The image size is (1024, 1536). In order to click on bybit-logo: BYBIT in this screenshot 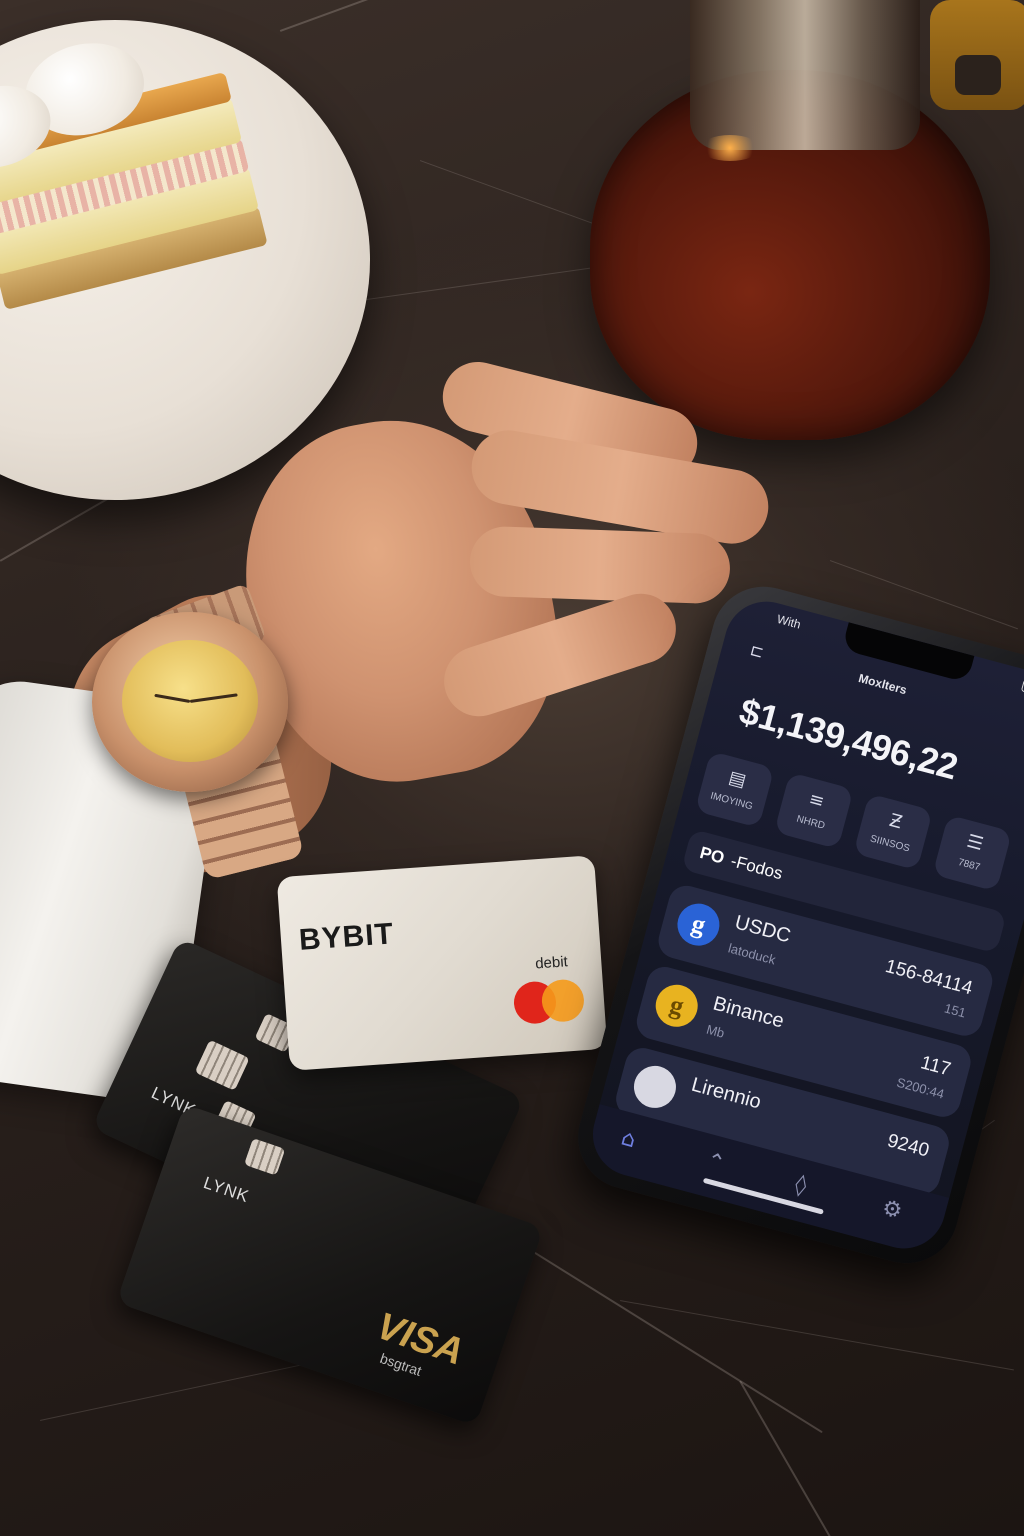, I will do `click(346, 937)`.